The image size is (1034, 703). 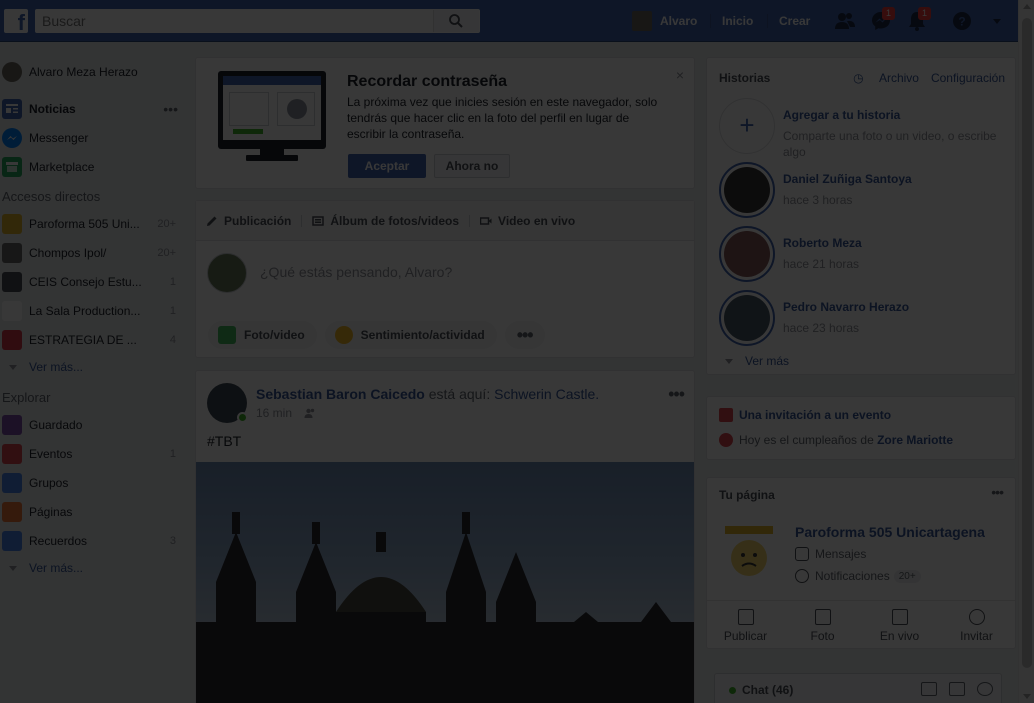 I want to click on gear-icon, so click(x=985, y=689).